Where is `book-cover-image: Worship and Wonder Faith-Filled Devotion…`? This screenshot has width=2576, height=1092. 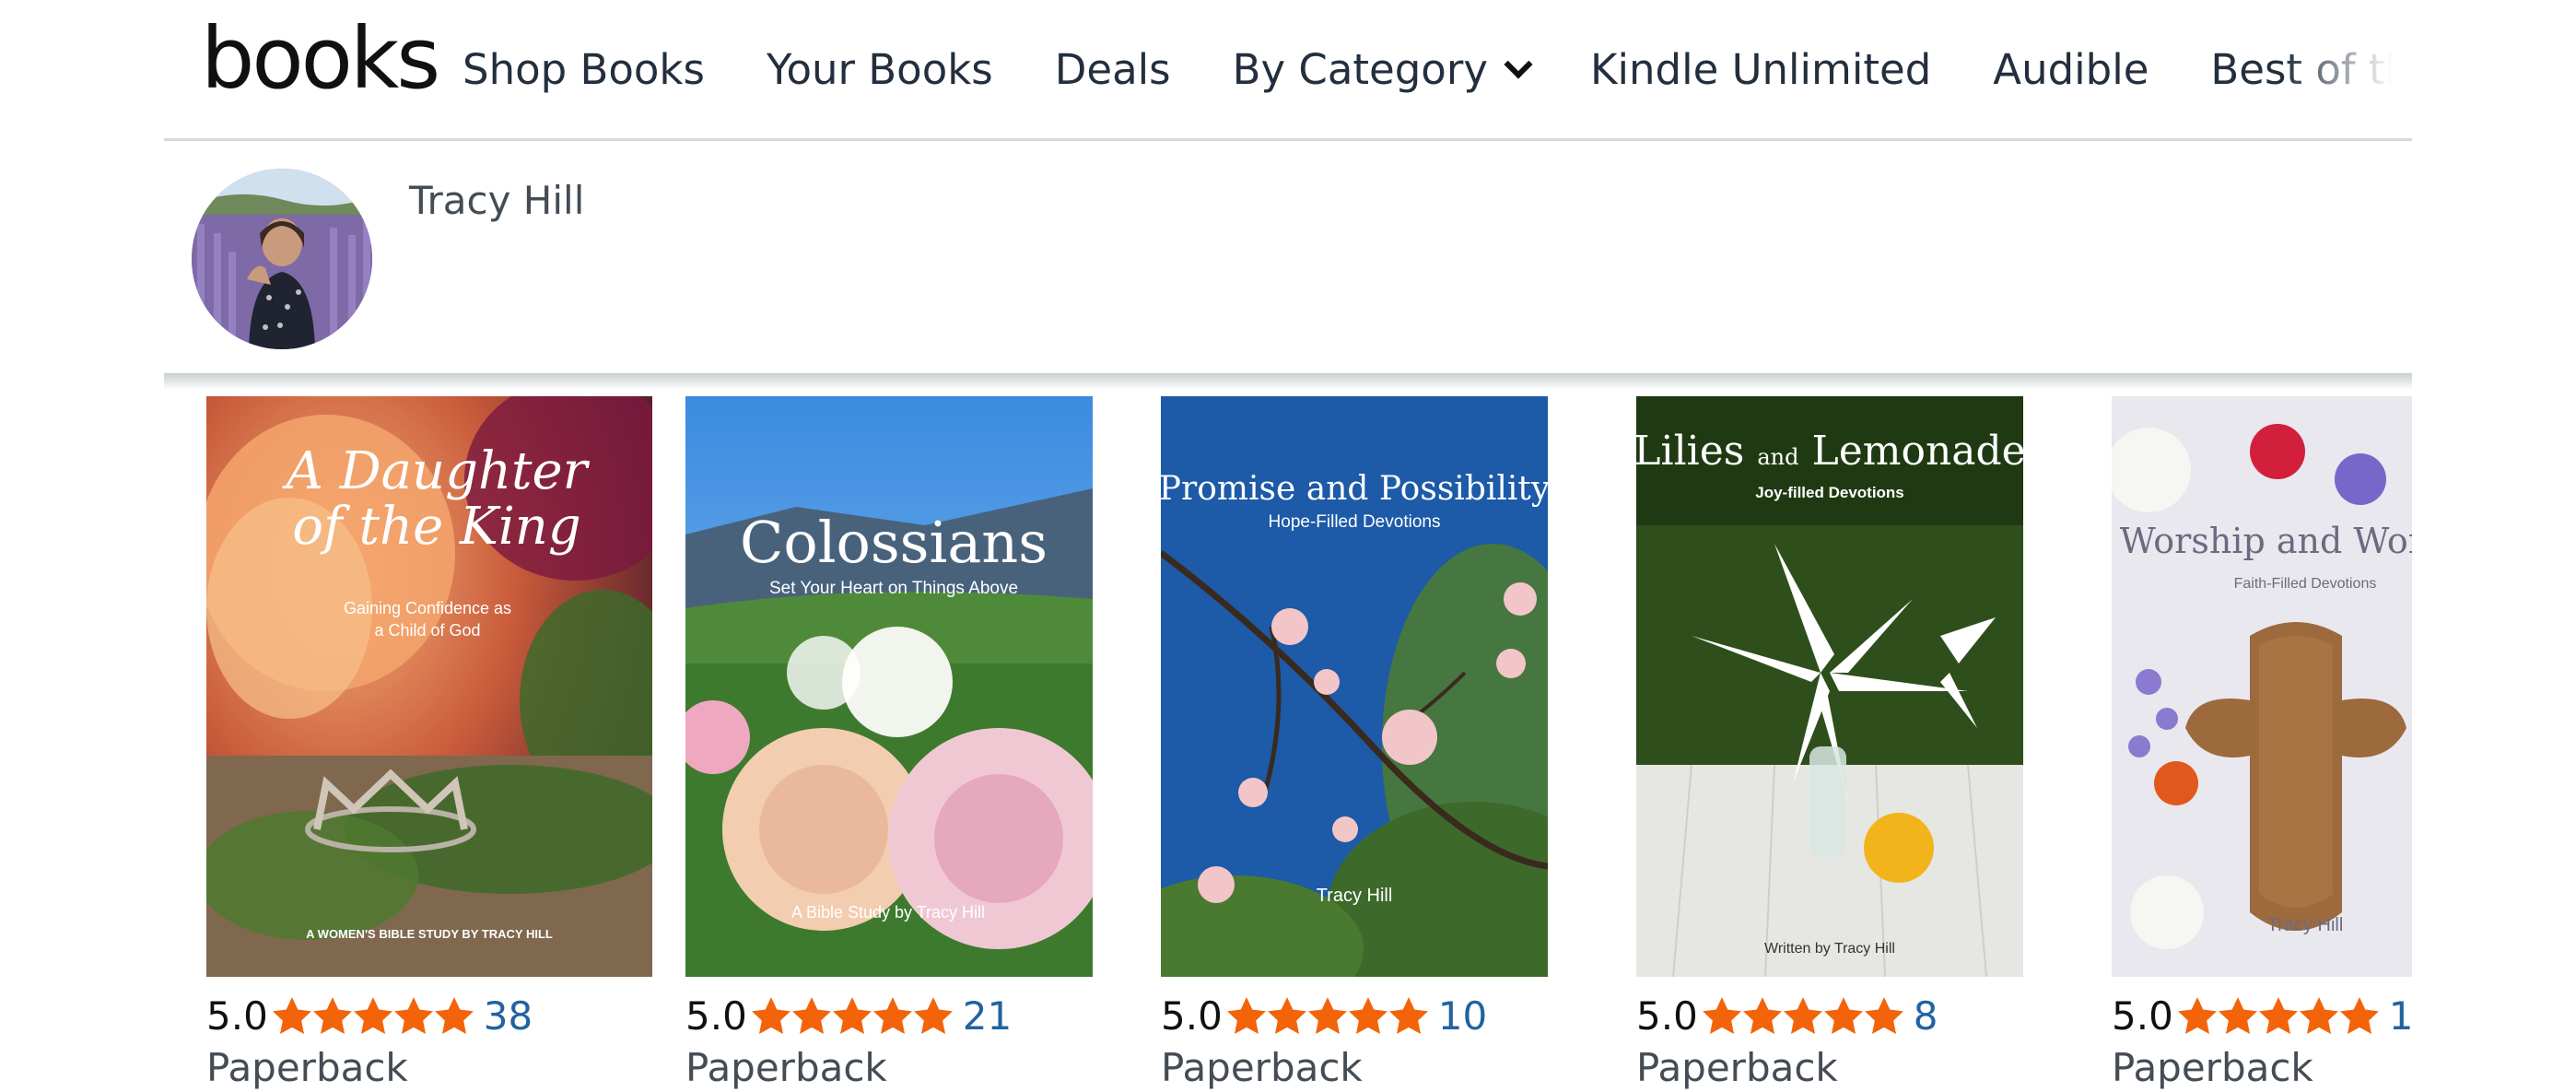
book-cover-image: Worship and Wonder Faith-Filled Devotion… is located at coordinates (2262, 686).